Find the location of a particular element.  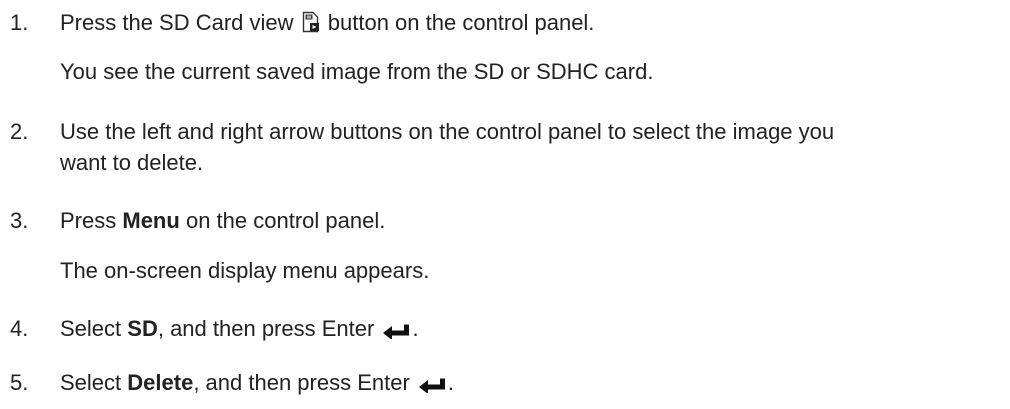

step-4-text: Select SD, and then press Enter . is located at coordinates (239, 330).